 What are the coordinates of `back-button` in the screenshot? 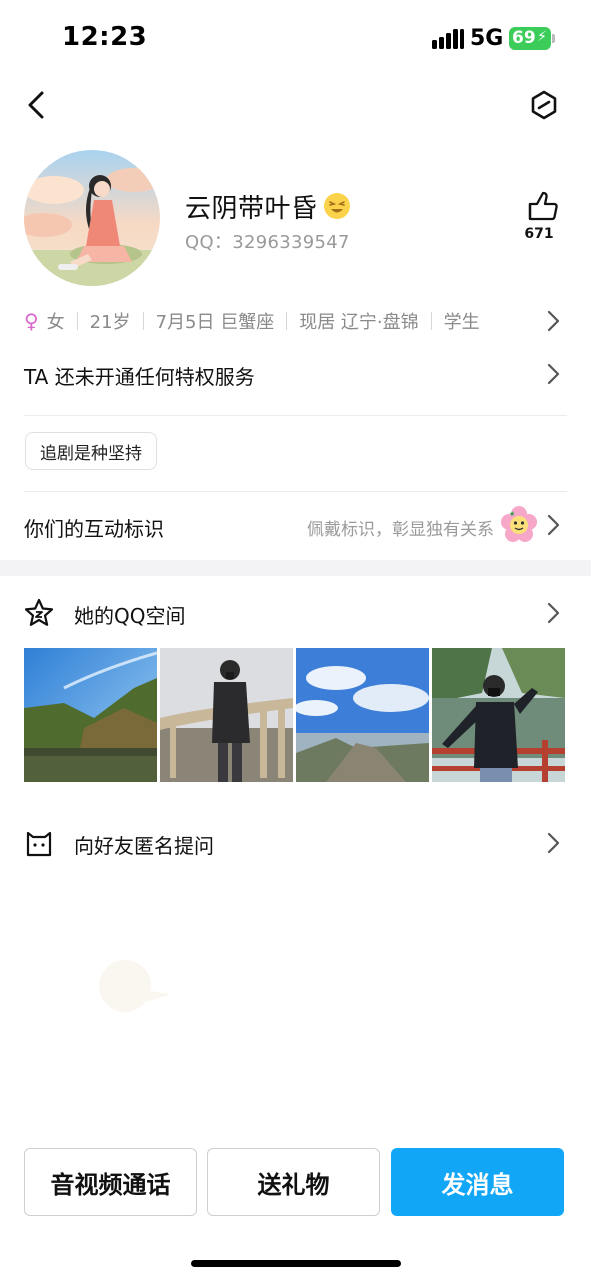 It's located at (37, 105).